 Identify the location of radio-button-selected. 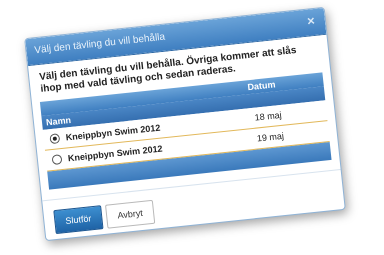
(55, 139).